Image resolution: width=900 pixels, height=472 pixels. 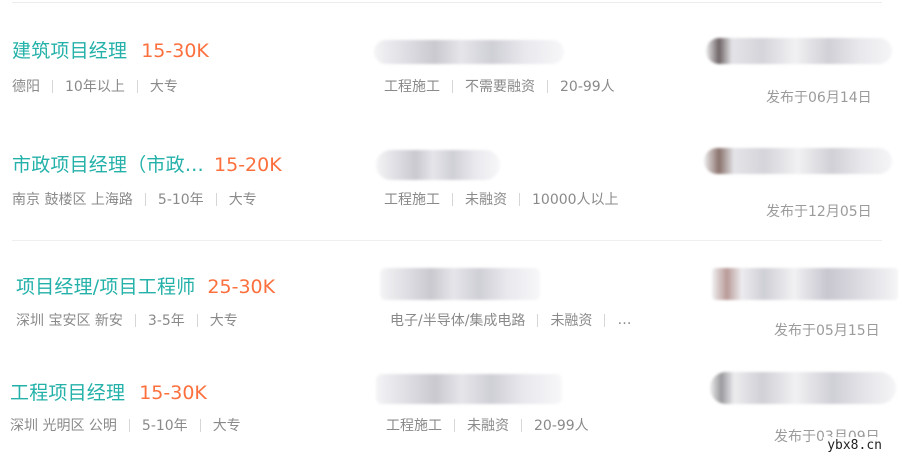 I want to click on salary: 15-20K, so click(x=248, y=165).